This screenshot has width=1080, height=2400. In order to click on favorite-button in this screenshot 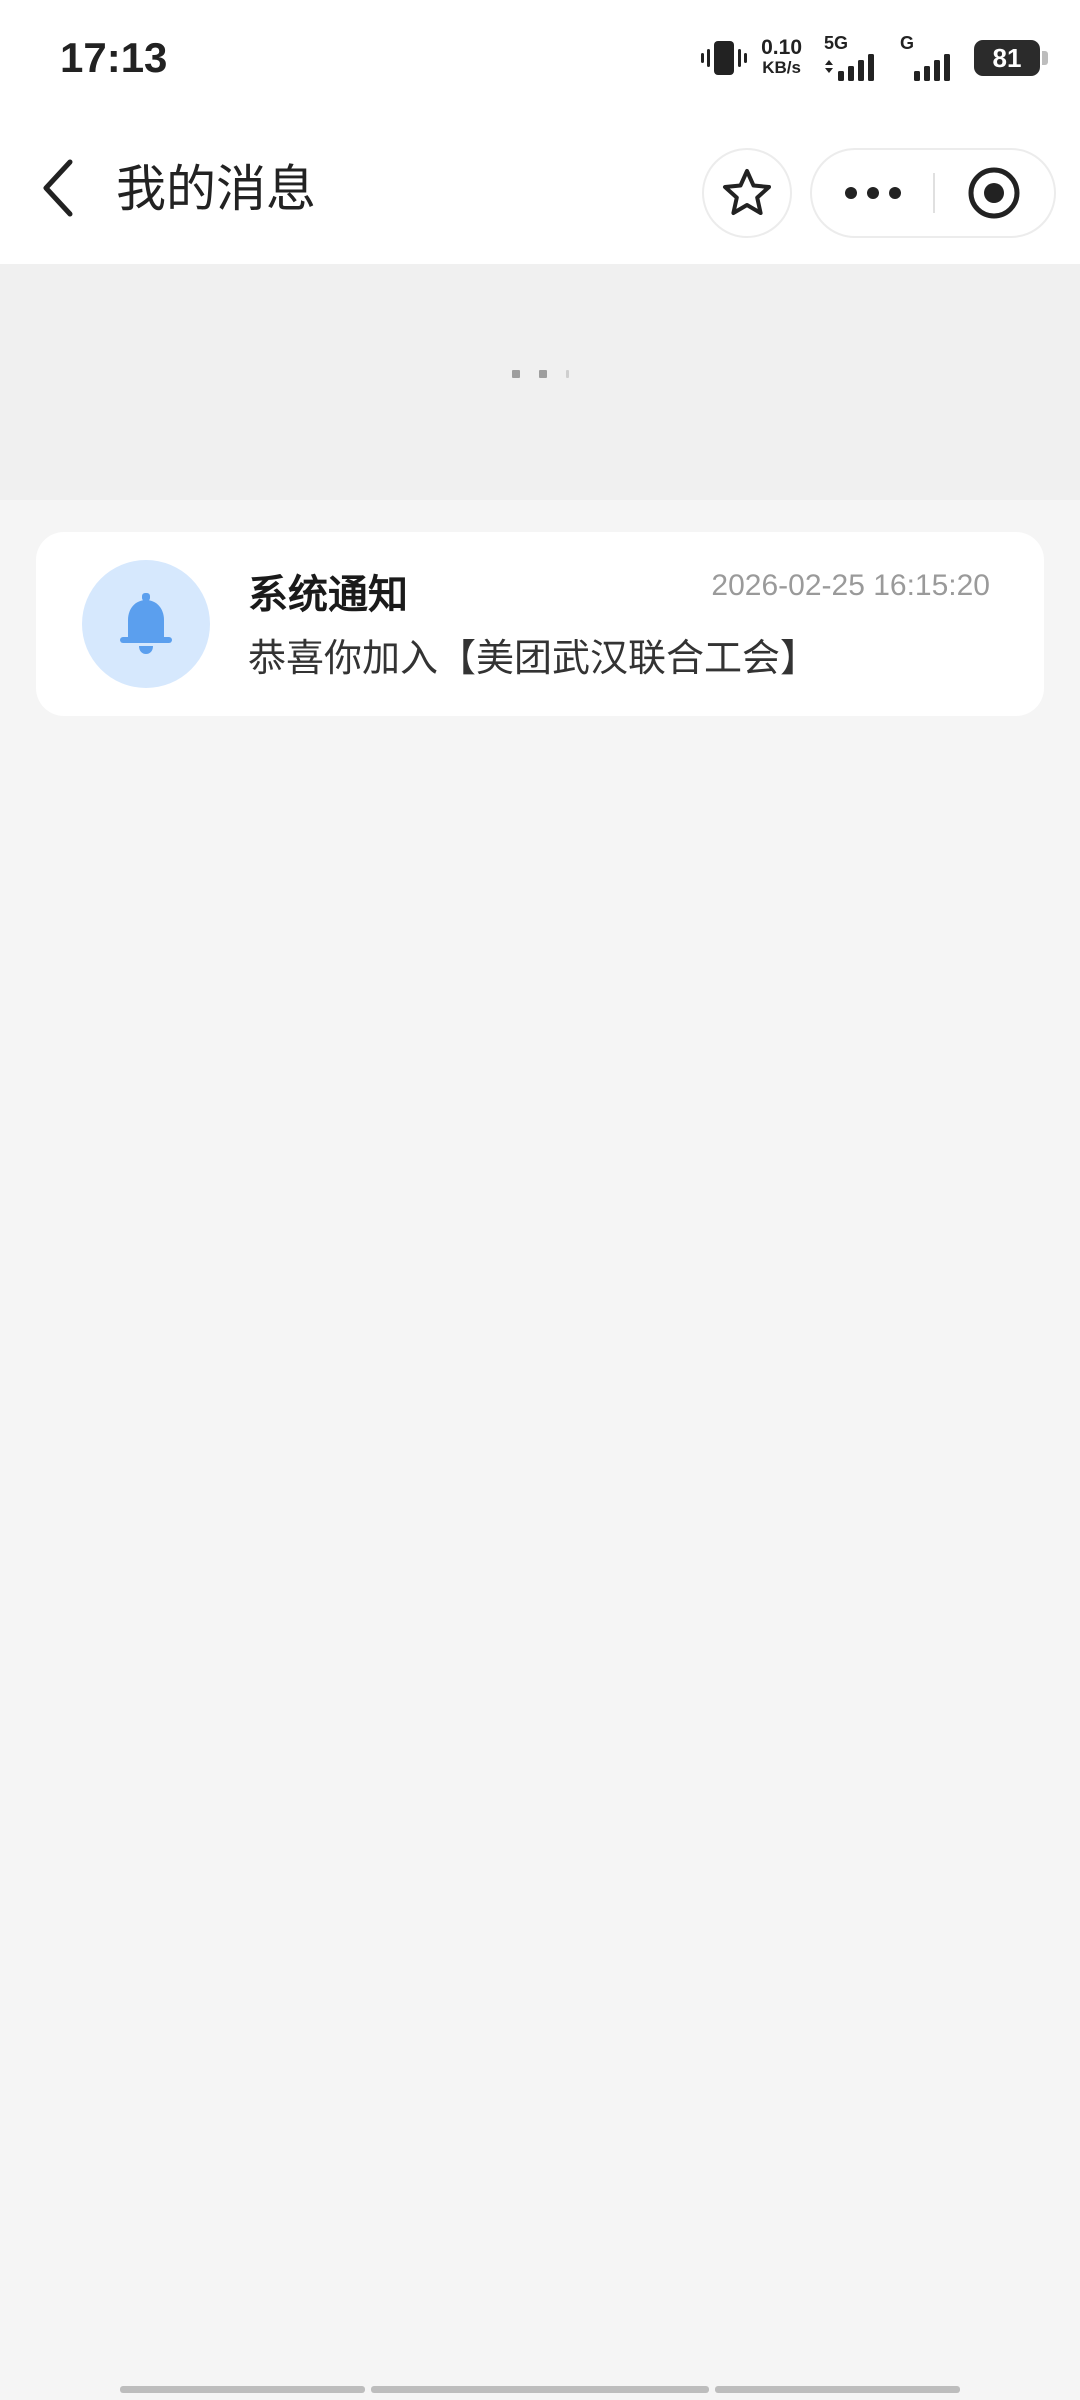, I will do `click(747, 193)`.